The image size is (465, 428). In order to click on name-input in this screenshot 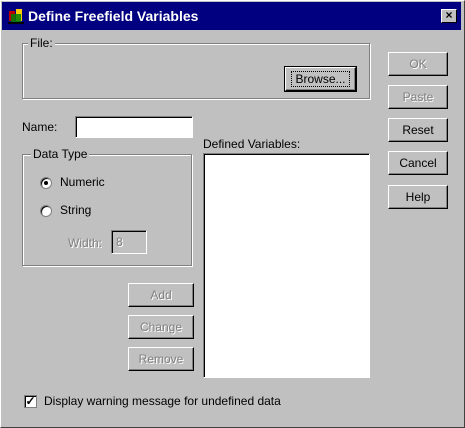, I will do `click(134, 127)`.